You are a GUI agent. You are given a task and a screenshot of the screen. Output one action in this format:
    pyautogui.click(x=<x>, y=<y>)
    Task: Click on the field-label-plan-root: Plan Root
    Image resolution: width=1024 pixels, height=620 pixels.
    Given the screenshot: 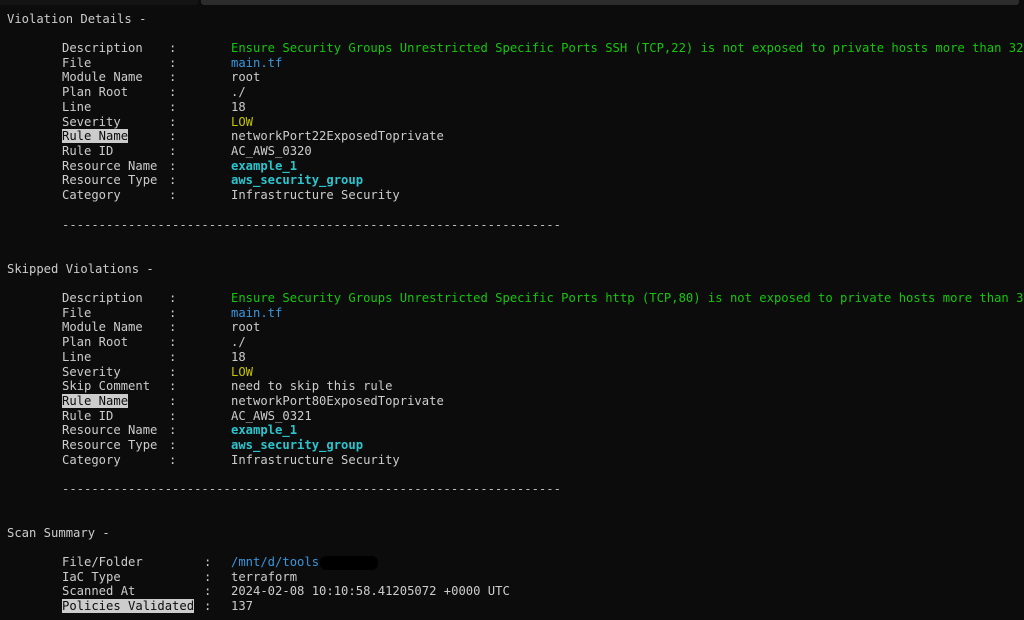 What is the action you would take?
    pyautogui.click(x=95, y=342)
    